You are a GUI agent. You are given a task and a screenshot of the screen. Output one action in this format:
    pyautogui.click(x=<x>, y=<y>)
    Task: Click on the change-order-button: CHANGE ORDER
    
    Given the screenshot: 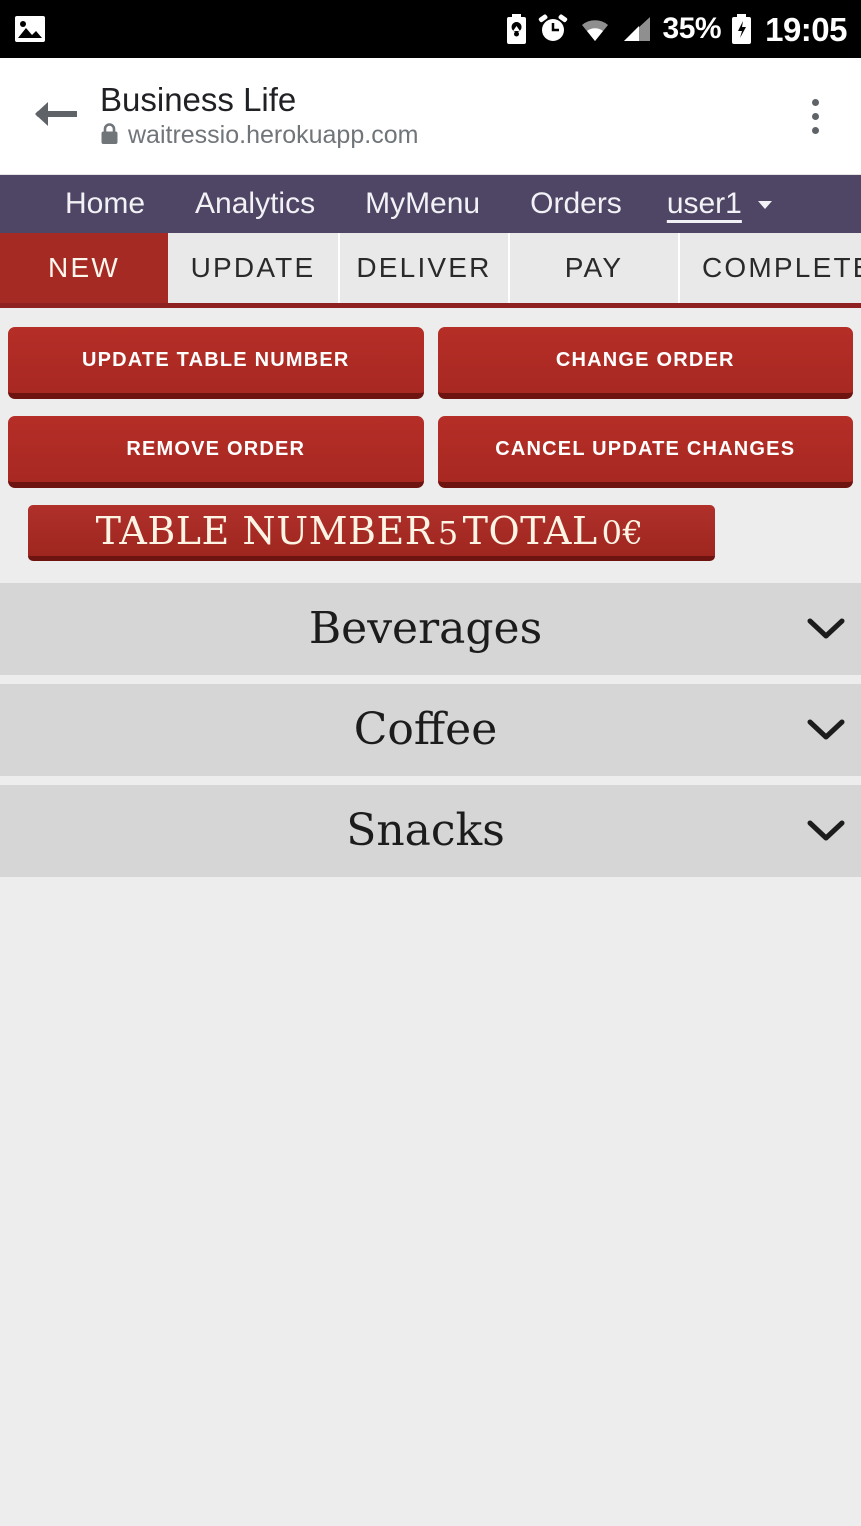 What is the action you would take?
    pyautogui.click(x=645, y=363)
    